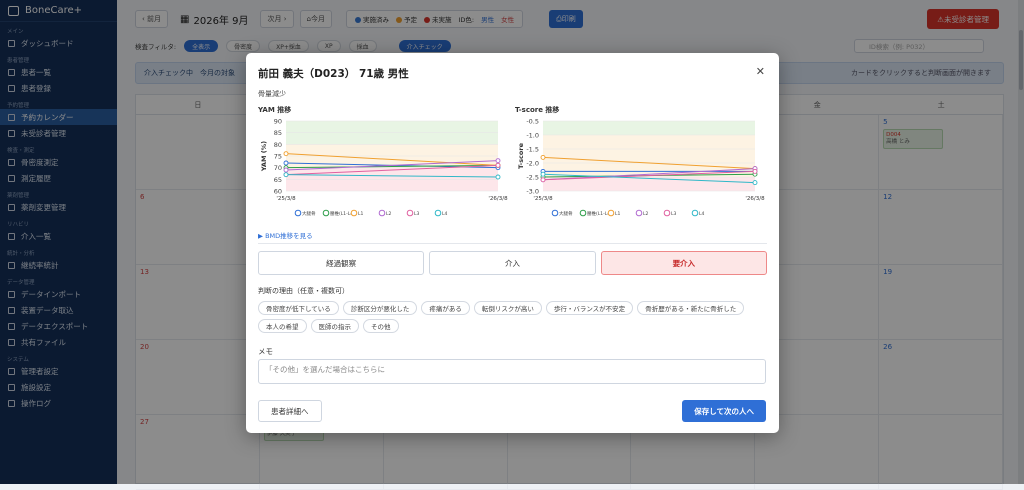 This screenshot has height=490, width=1024. Describe the element at coordinates (532, 136) in the screenshot. I see `y-tick-label: -1.0` at that location.